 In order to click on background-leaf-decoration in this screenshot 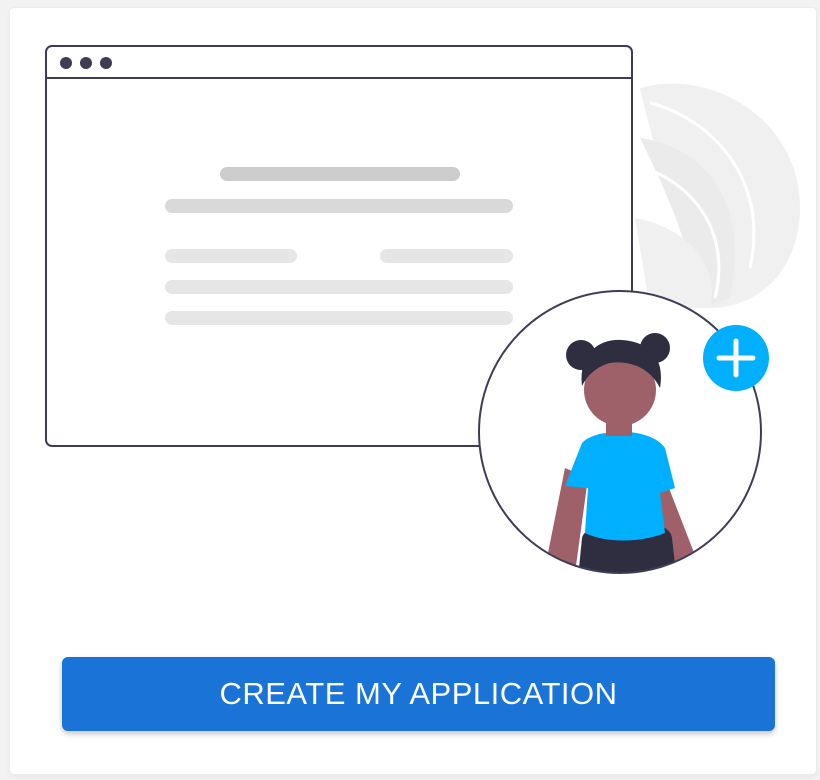, I will do `click(717, 195)`.